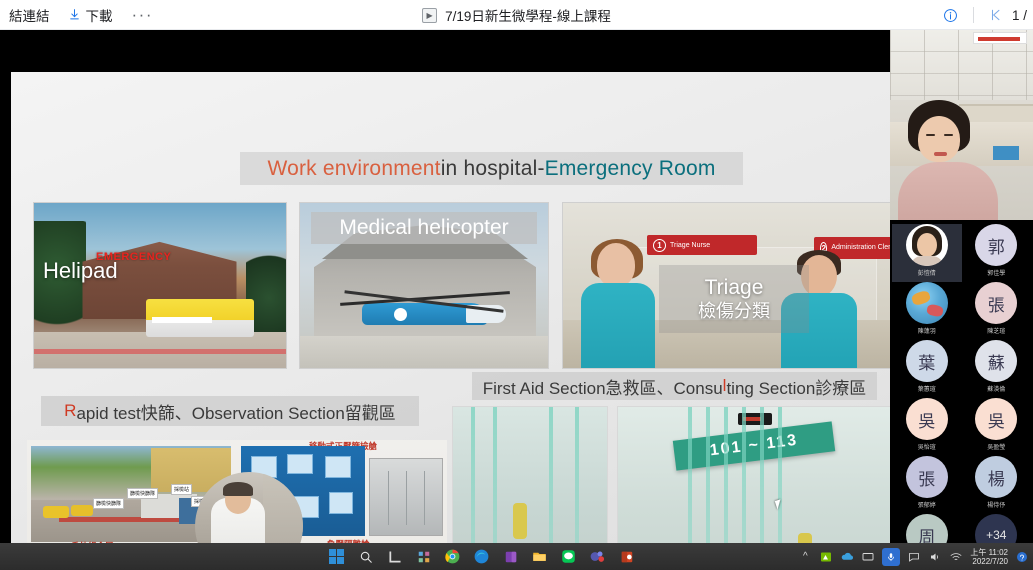 This screenshot has height=570, width=1033. Describe the element at coordinates (996, 506) in the screenshot. I see `participant-name: 楊侍伃` at that location.